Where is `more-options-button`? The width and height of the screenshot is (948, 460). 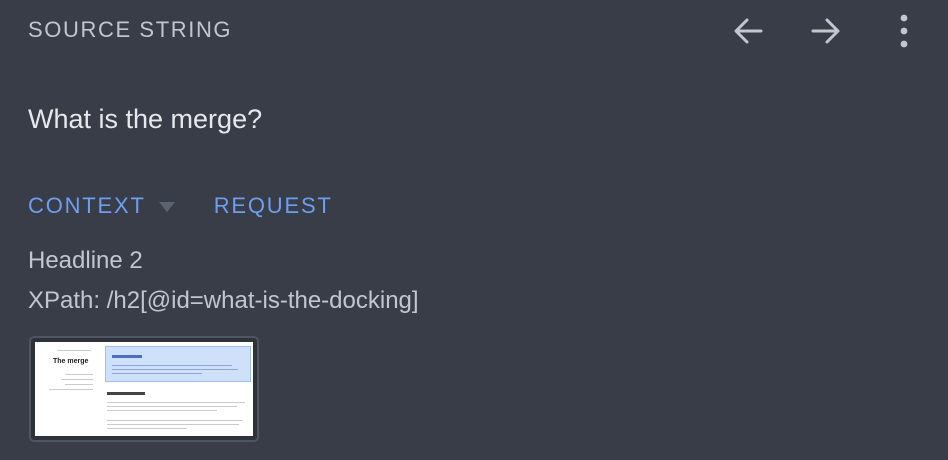 more-options-button is located at coordinates (904, 31).